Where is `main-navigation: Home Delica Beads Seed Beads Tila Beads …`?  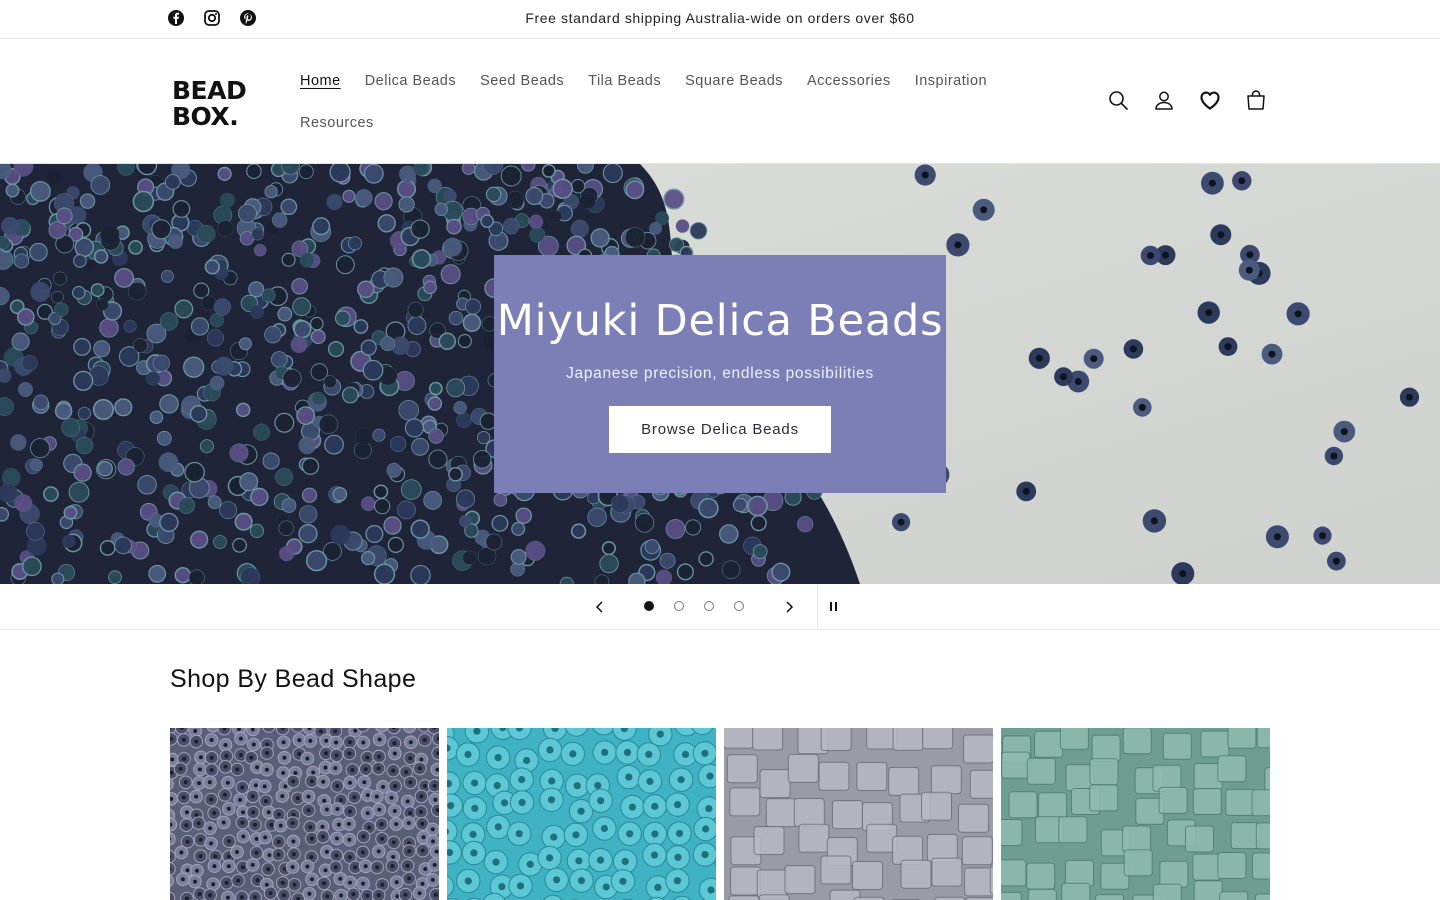
main-navigation: Home Delica Beads Seed Beads Tila Beads … is located at coordinates (650, 102).